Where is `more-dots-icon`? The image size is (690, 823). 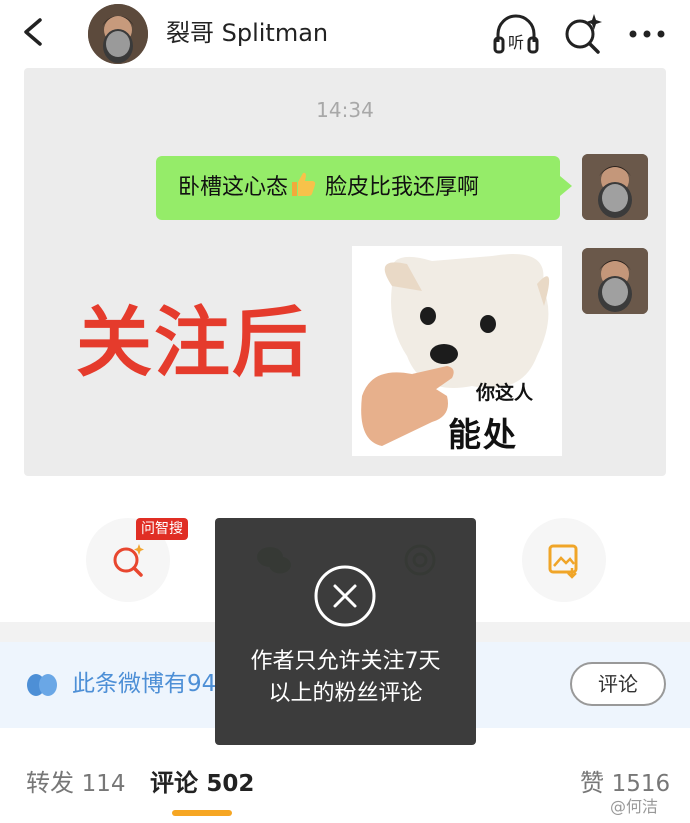
more-dots-icon is located at coordinates (647, 34).